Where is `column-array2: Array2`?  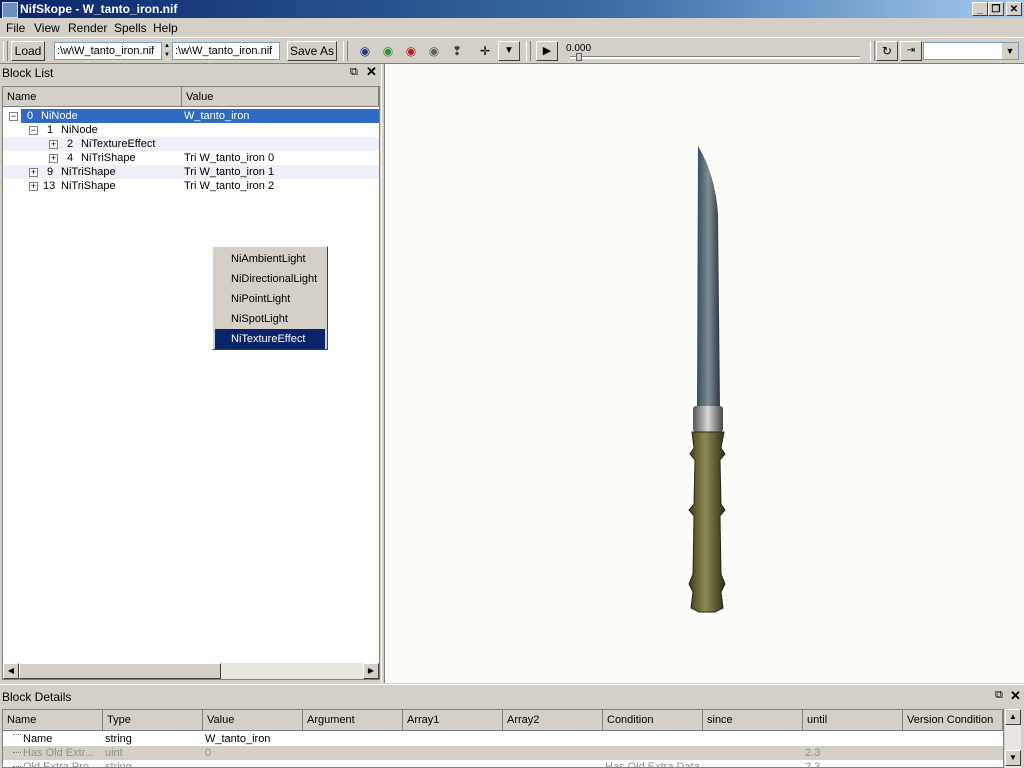
column-array2: Array2 is located at coordinates (553, 720).